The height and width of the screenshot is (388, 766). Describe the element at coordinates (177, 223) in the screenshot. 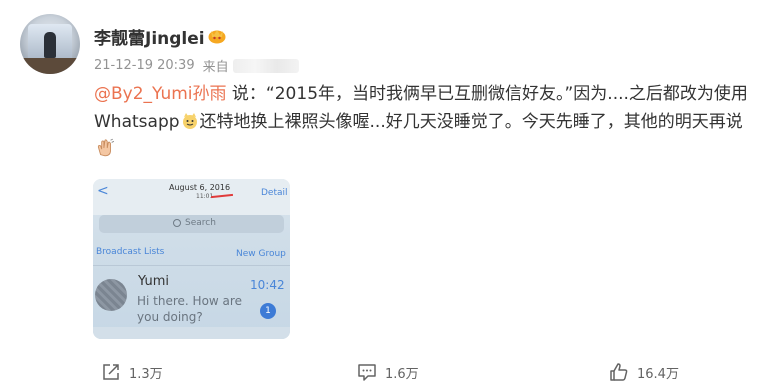

I see `search-icon` at that location.